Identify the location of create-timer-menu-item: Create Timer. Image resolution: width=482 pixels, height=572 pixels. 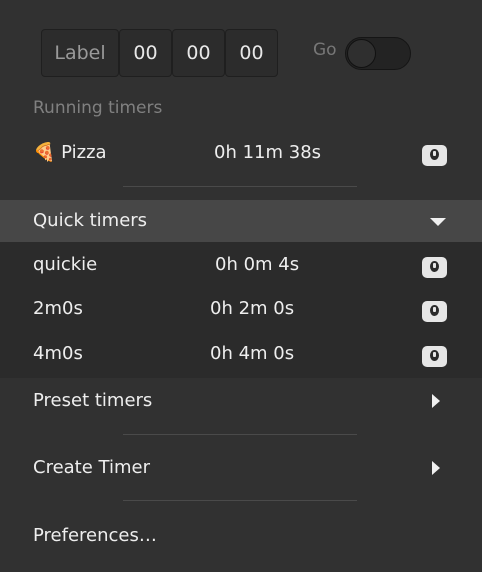
(241, 469).